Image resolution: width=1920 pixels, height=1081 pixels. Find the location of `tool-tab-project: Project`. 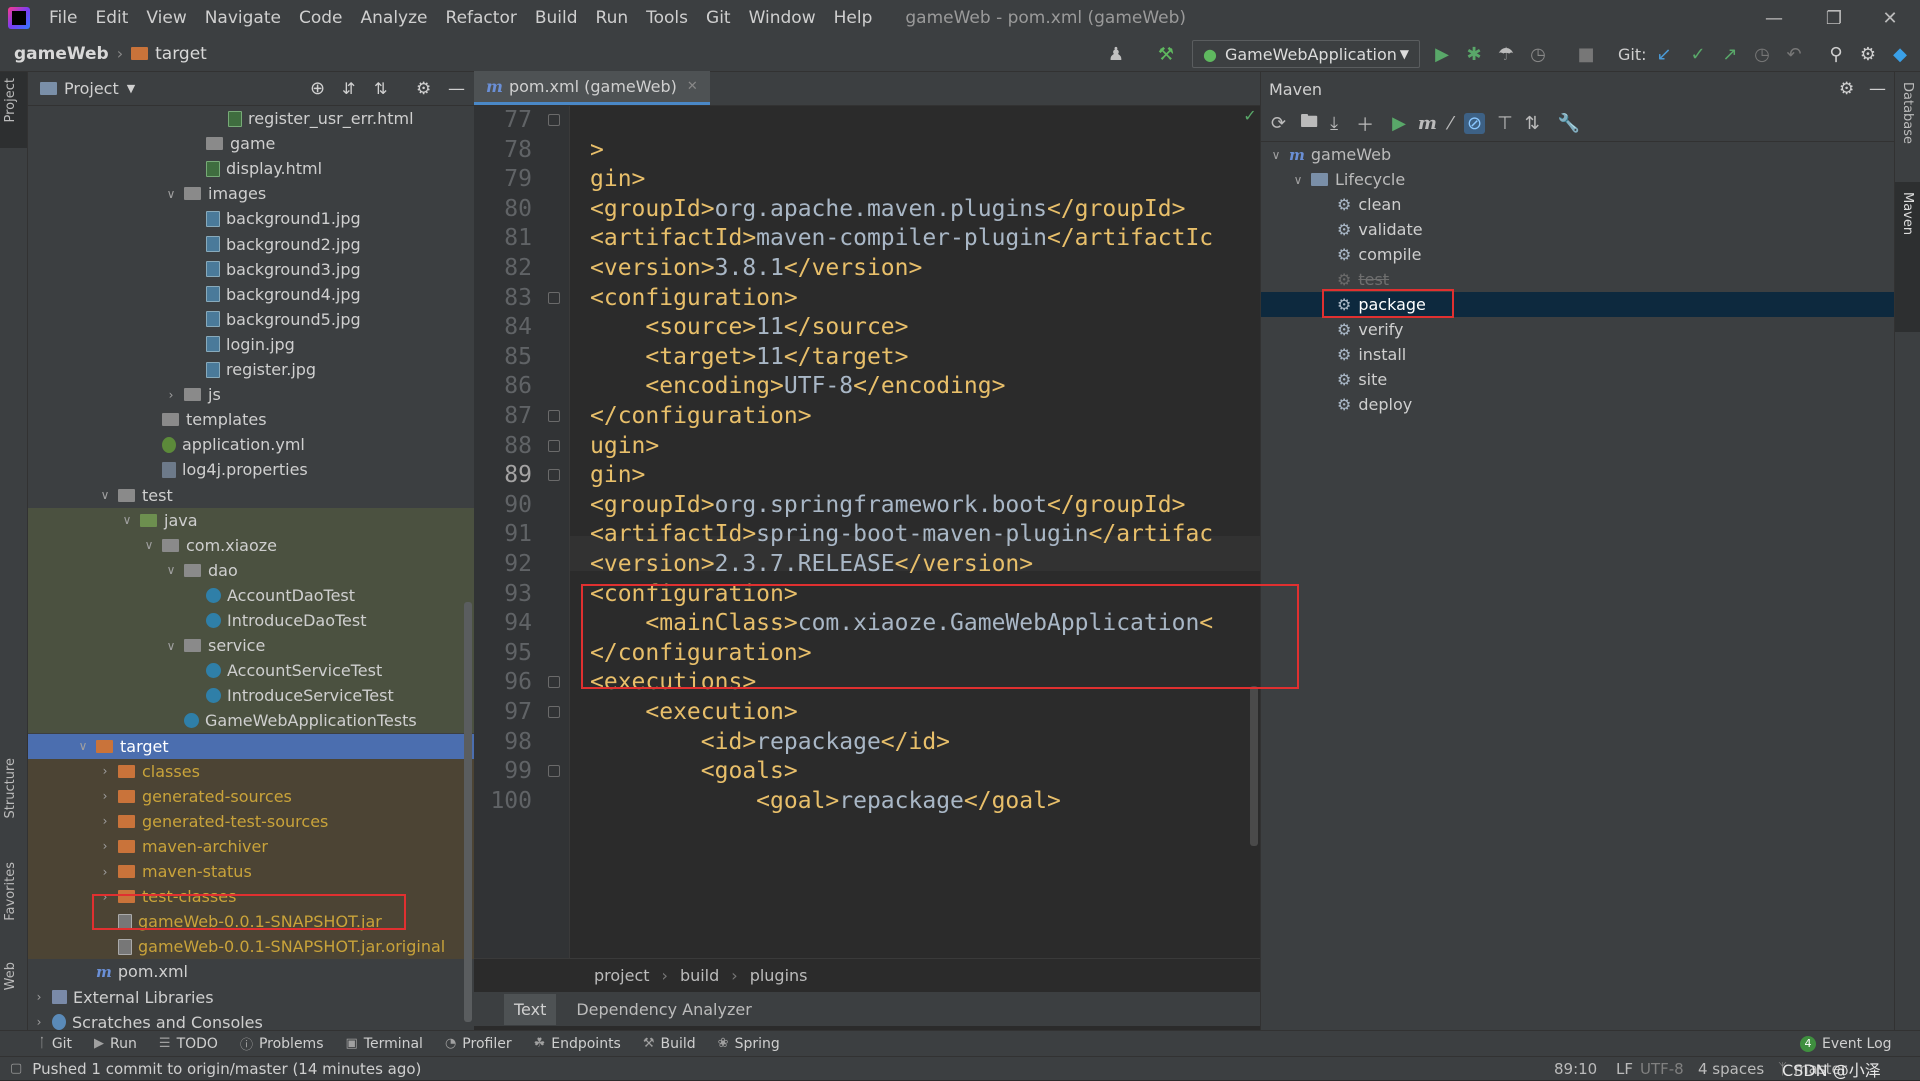

tool-tab-project: Project is located at coordinates (10, 100).